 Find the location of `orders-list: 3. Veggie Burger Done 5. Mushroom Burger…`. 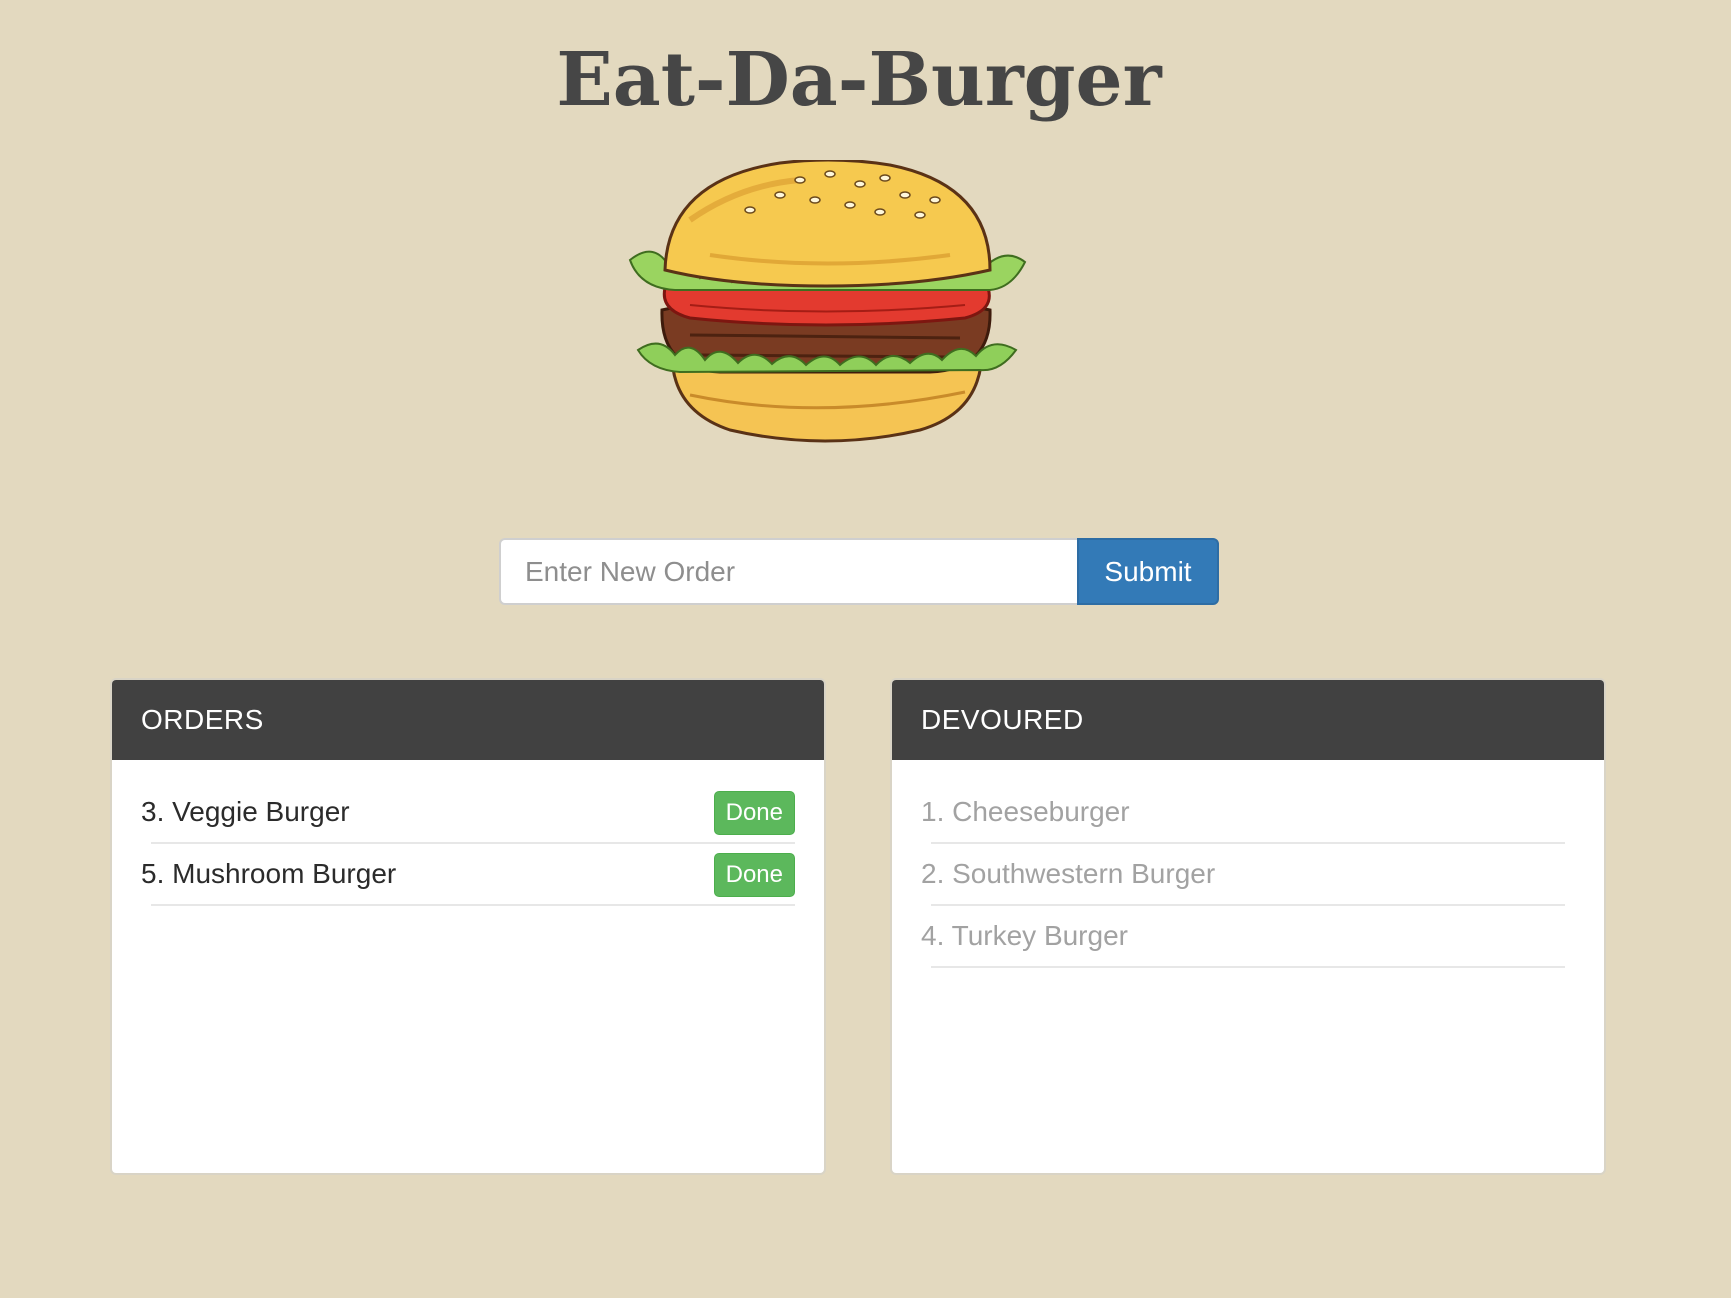

orders-list: 3. Veggie Burger Done 5. Mushroom Burger… is located at coordinates (468, 833).